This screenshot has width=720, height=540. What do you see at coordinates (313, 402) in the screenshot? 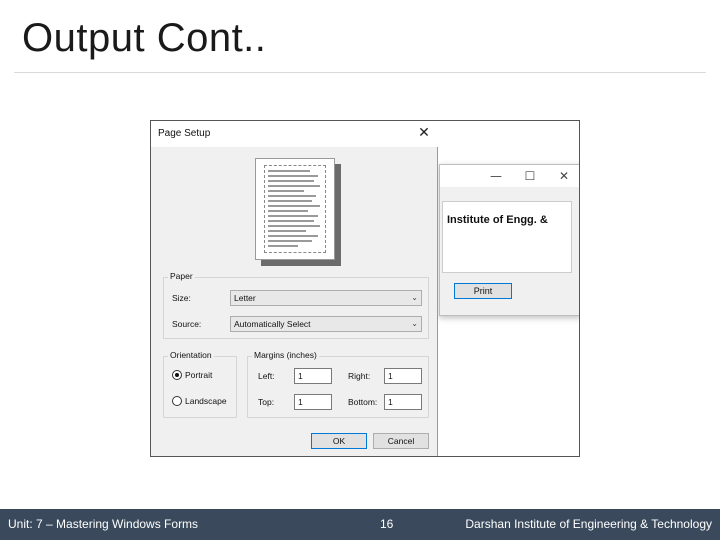
I see `top-margin-input: 1` at bounding box center [313, 402].